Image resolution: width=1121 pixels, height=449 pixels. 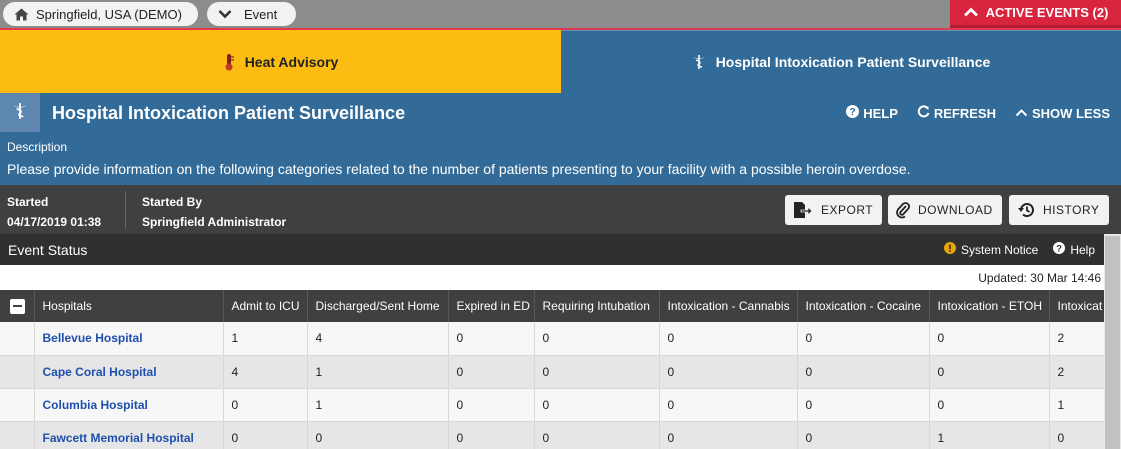 I want to click on status-help-link: ? Help, so click(x=1074, y=249).